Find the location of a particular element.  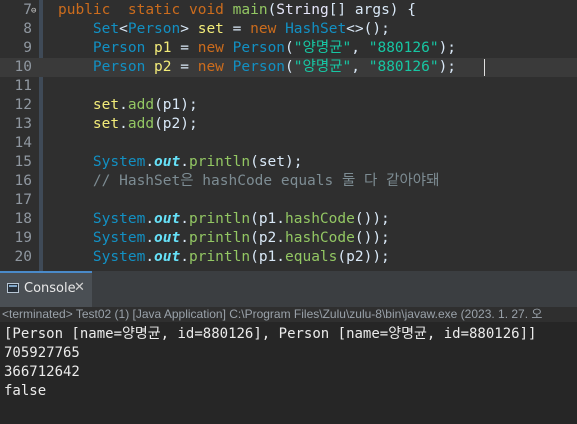

code-line: 12 set.add(p1); is located at coordinates (288, 105).